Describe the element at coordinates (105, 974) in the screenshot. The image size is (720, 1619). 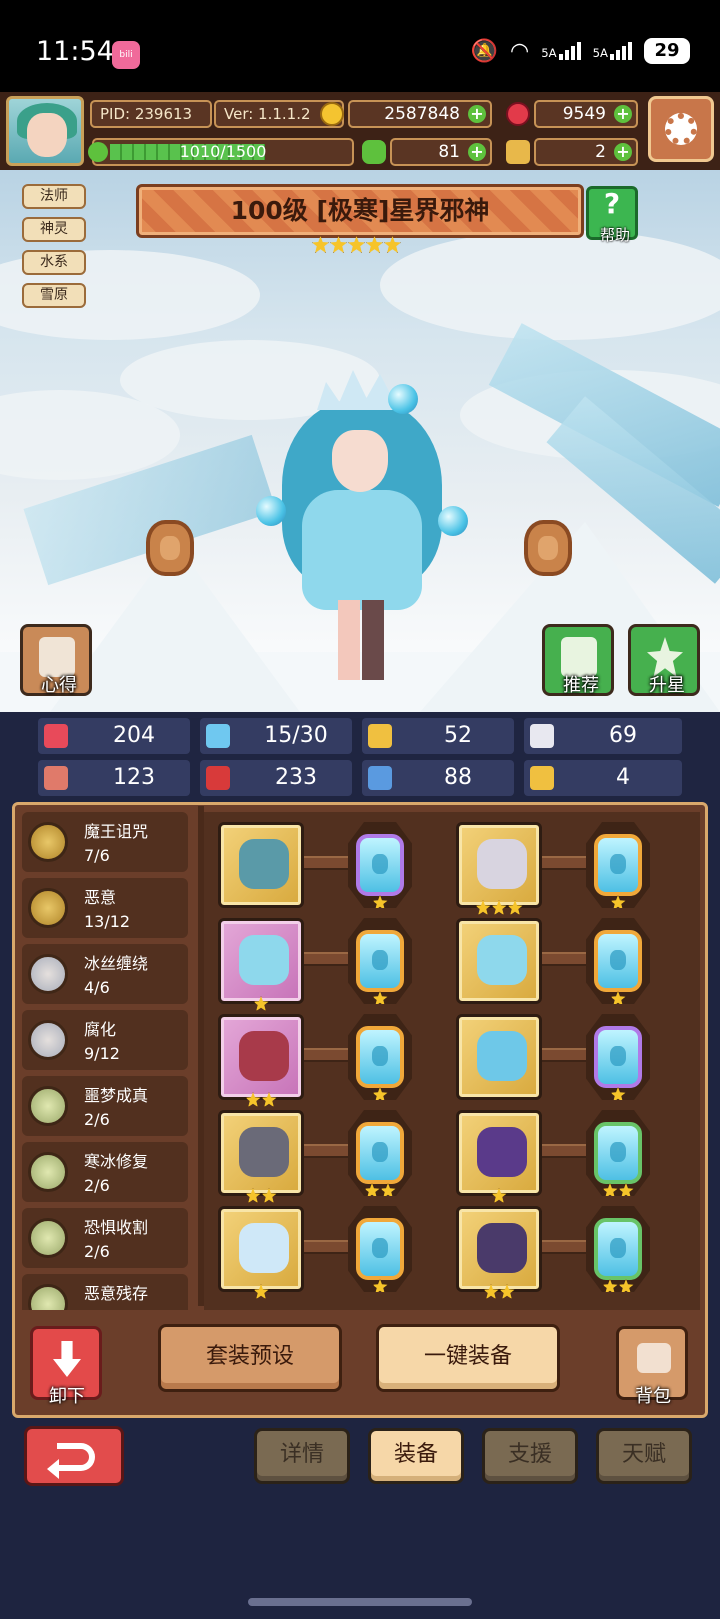
I see `set-bonus-item: 冰丝缠绕 4/6` at that location.